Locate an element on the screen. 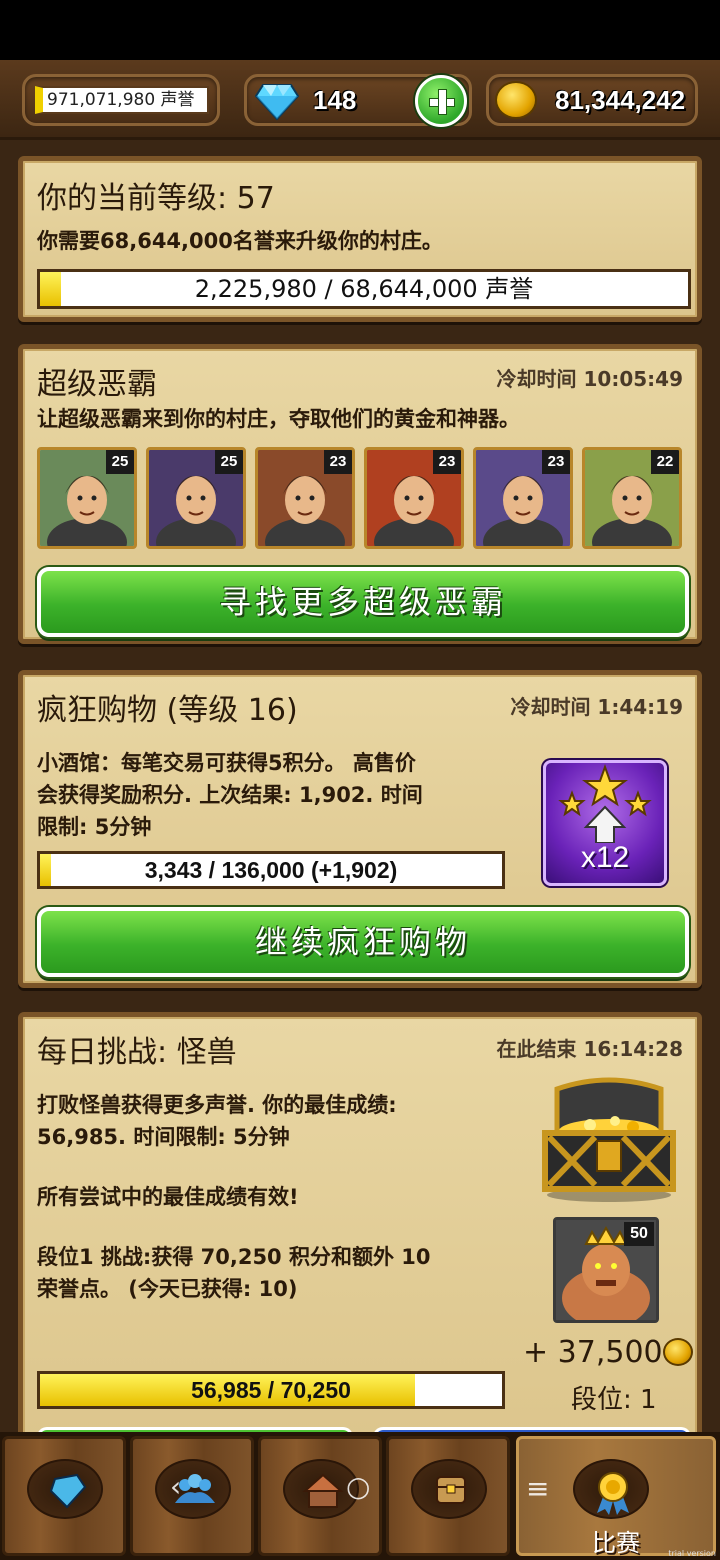 The width and height of the screenshot is (720, 1560). reward-coin-icon is located at coordinates (677, 1352).